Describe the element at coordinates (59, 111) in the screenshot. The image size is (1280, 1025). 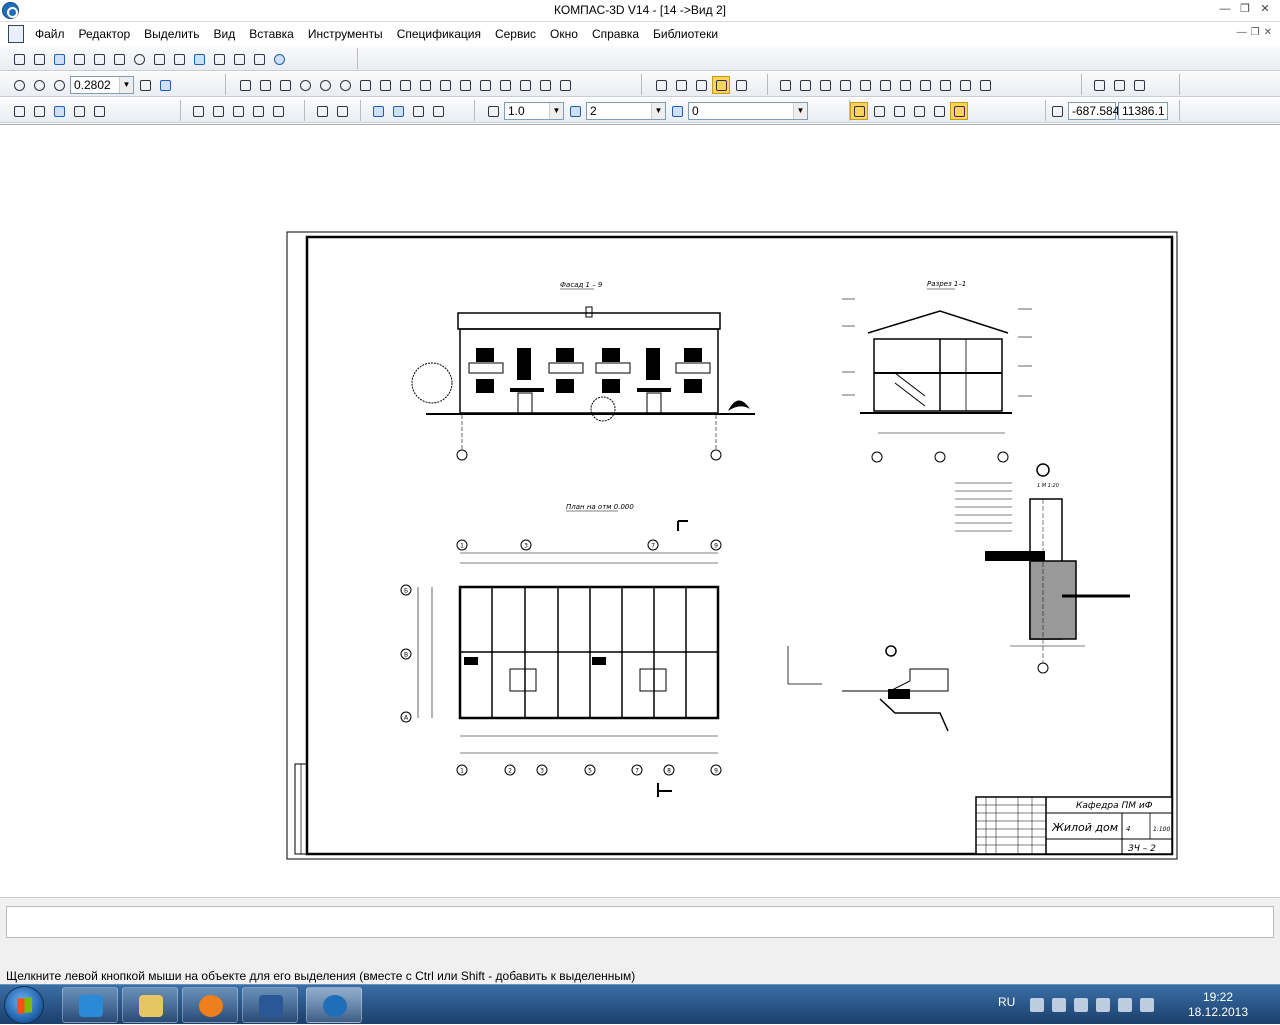
I see `save-icon` at that location.